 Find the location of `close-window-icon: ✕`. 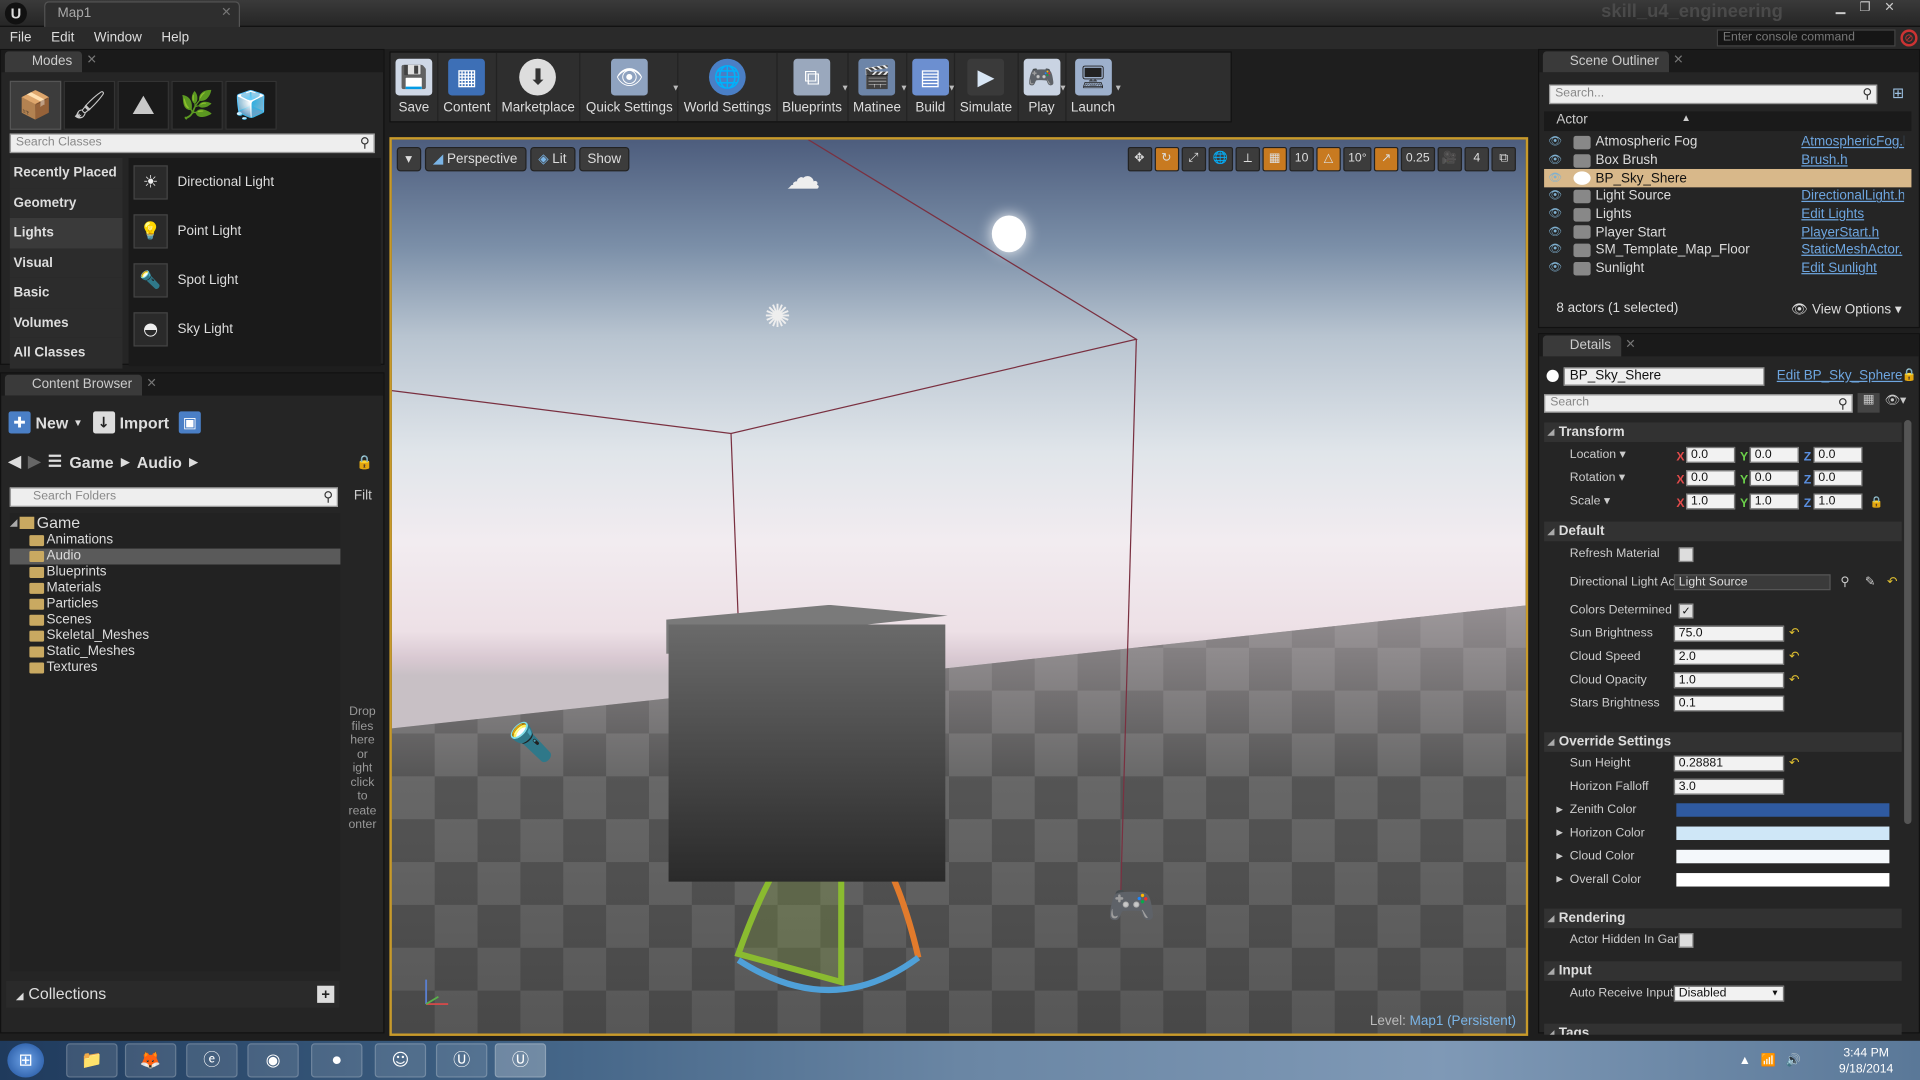

close-window-icon: ✕ is located at coordinates (1889, 8).